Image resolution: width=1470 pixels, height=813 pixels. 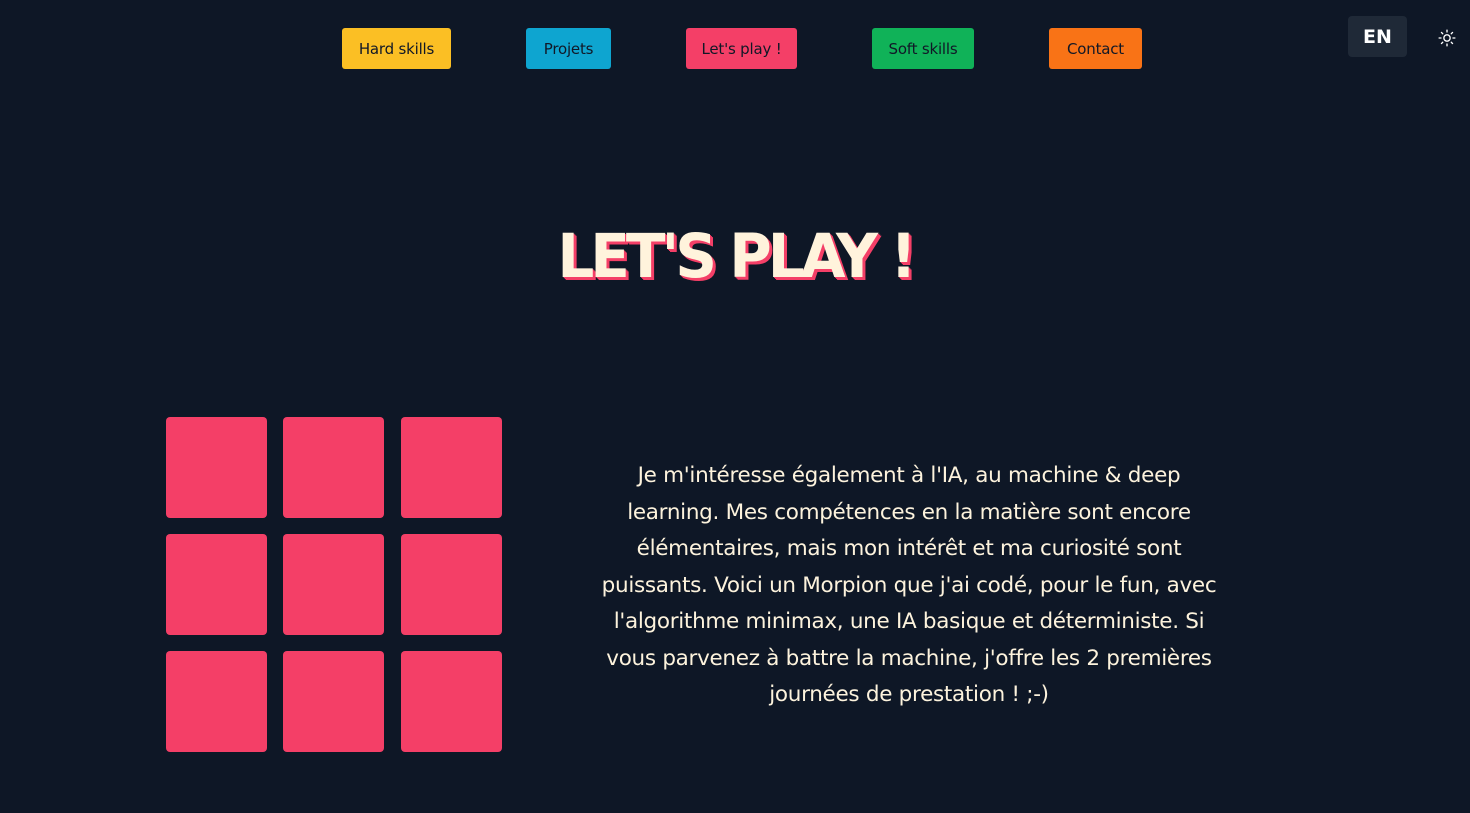 I want to click on sun-icon, so click(x=1447, y=38).